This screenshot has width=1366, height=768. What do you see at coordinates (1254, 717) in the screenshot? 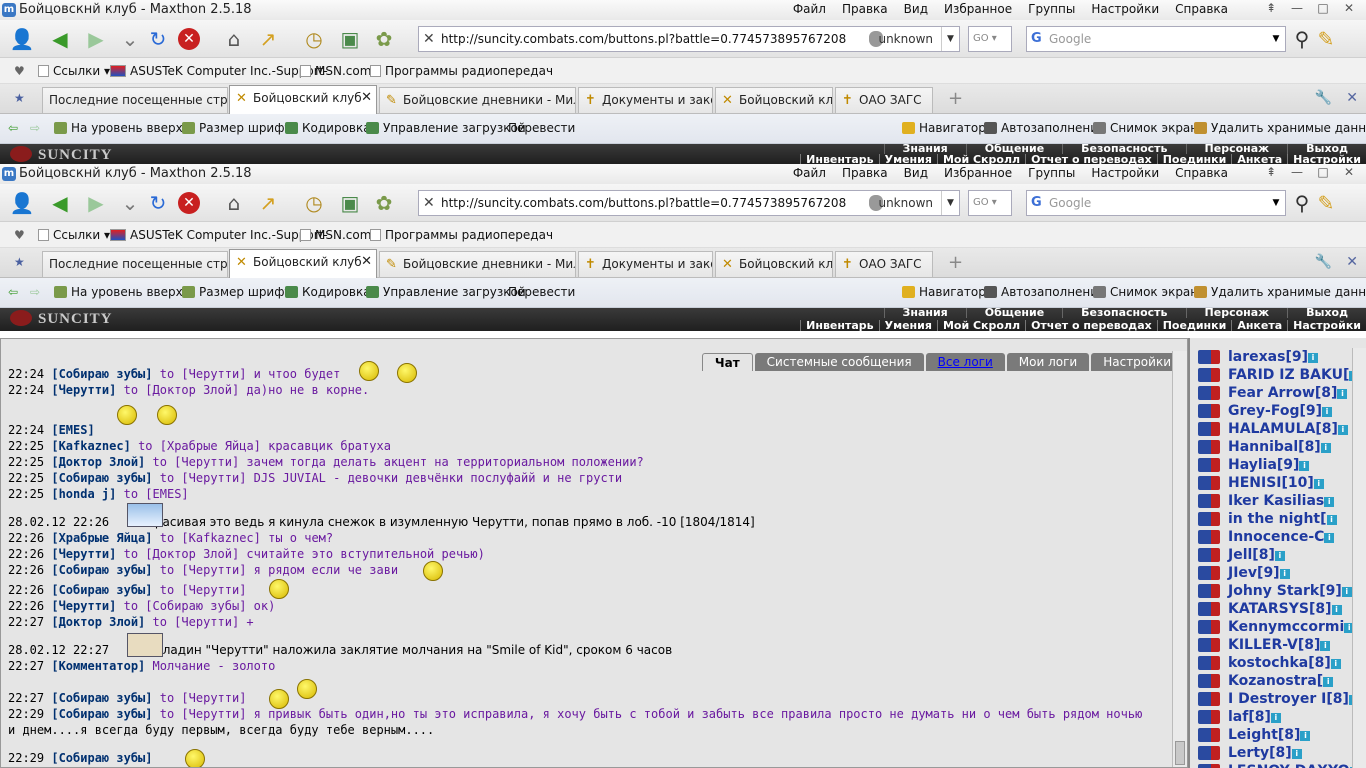
I see `user-name: laf[8] i` at bounding box center [1254, 717].